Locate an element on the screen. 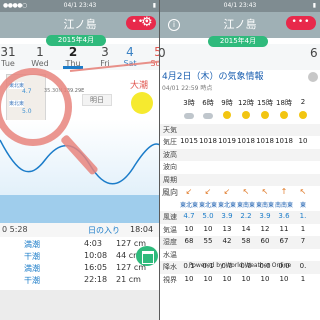 The height and width of the screenshot is (320, 320). wave-direction-row: 波向 is located at coordinates (240, 167).